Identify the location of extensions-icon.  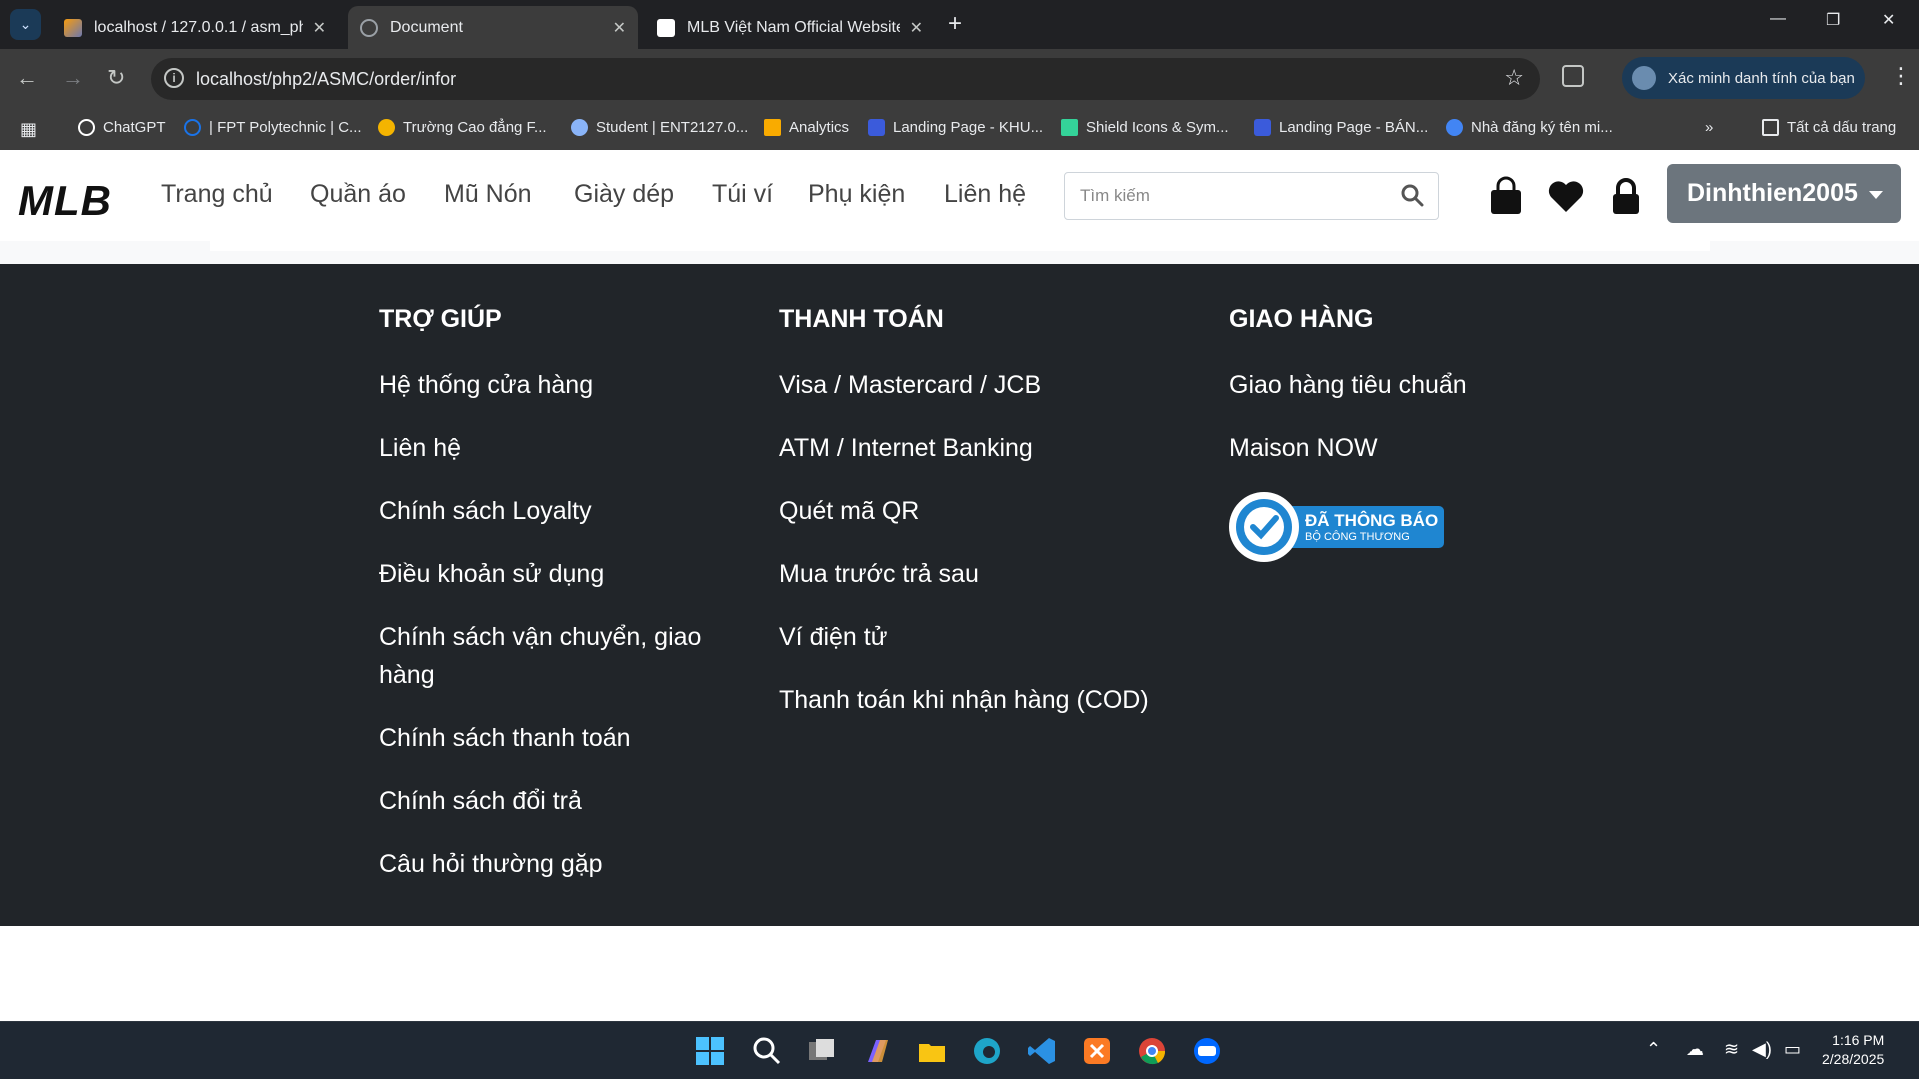
(1573, 76).